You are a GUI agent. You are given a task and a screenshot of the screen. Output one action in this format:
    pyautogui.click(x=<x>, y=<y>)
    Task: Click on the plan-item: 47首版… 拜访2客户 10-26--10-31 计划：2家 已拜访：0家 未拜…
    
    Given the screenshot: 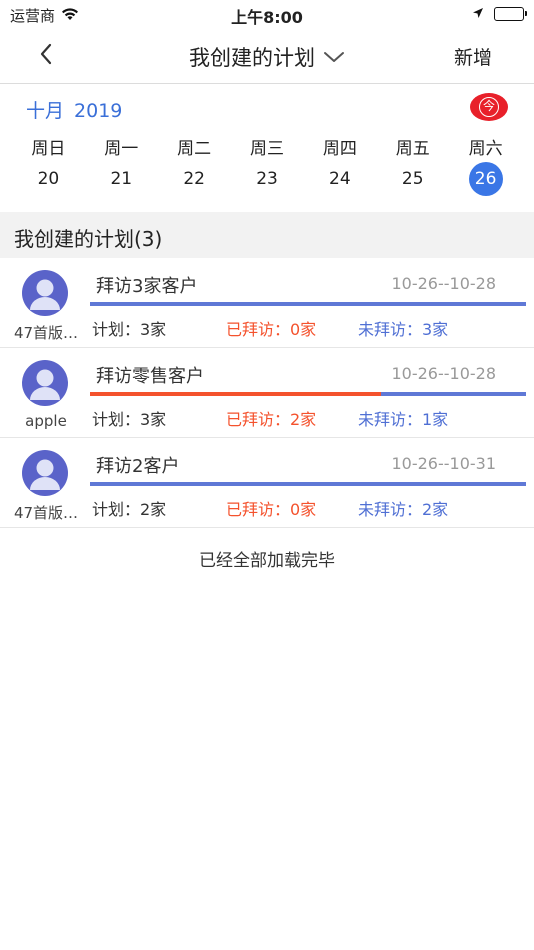 What is the action you would take?
    pyautogui.click(x=267, y=483)
    